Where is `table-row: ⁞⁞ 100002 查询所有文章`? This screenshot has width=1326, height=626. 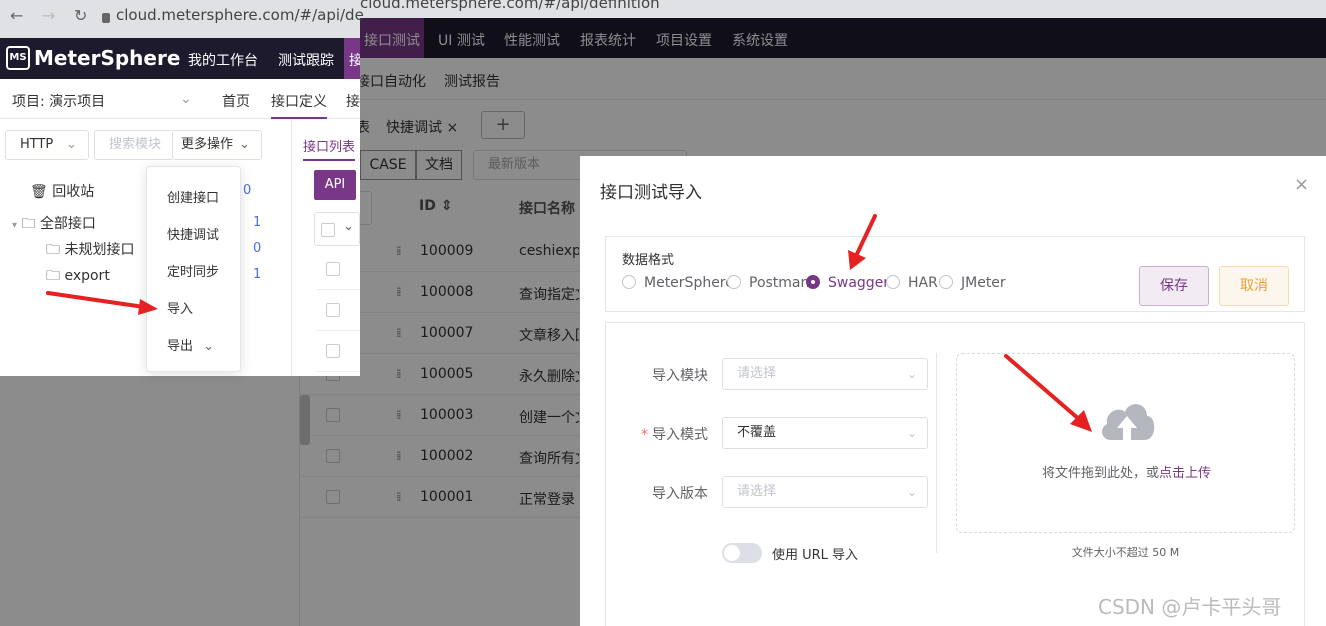
table-row: ⁞⁞ 100002 查询所有文章 is located at coordinates (445, 456).